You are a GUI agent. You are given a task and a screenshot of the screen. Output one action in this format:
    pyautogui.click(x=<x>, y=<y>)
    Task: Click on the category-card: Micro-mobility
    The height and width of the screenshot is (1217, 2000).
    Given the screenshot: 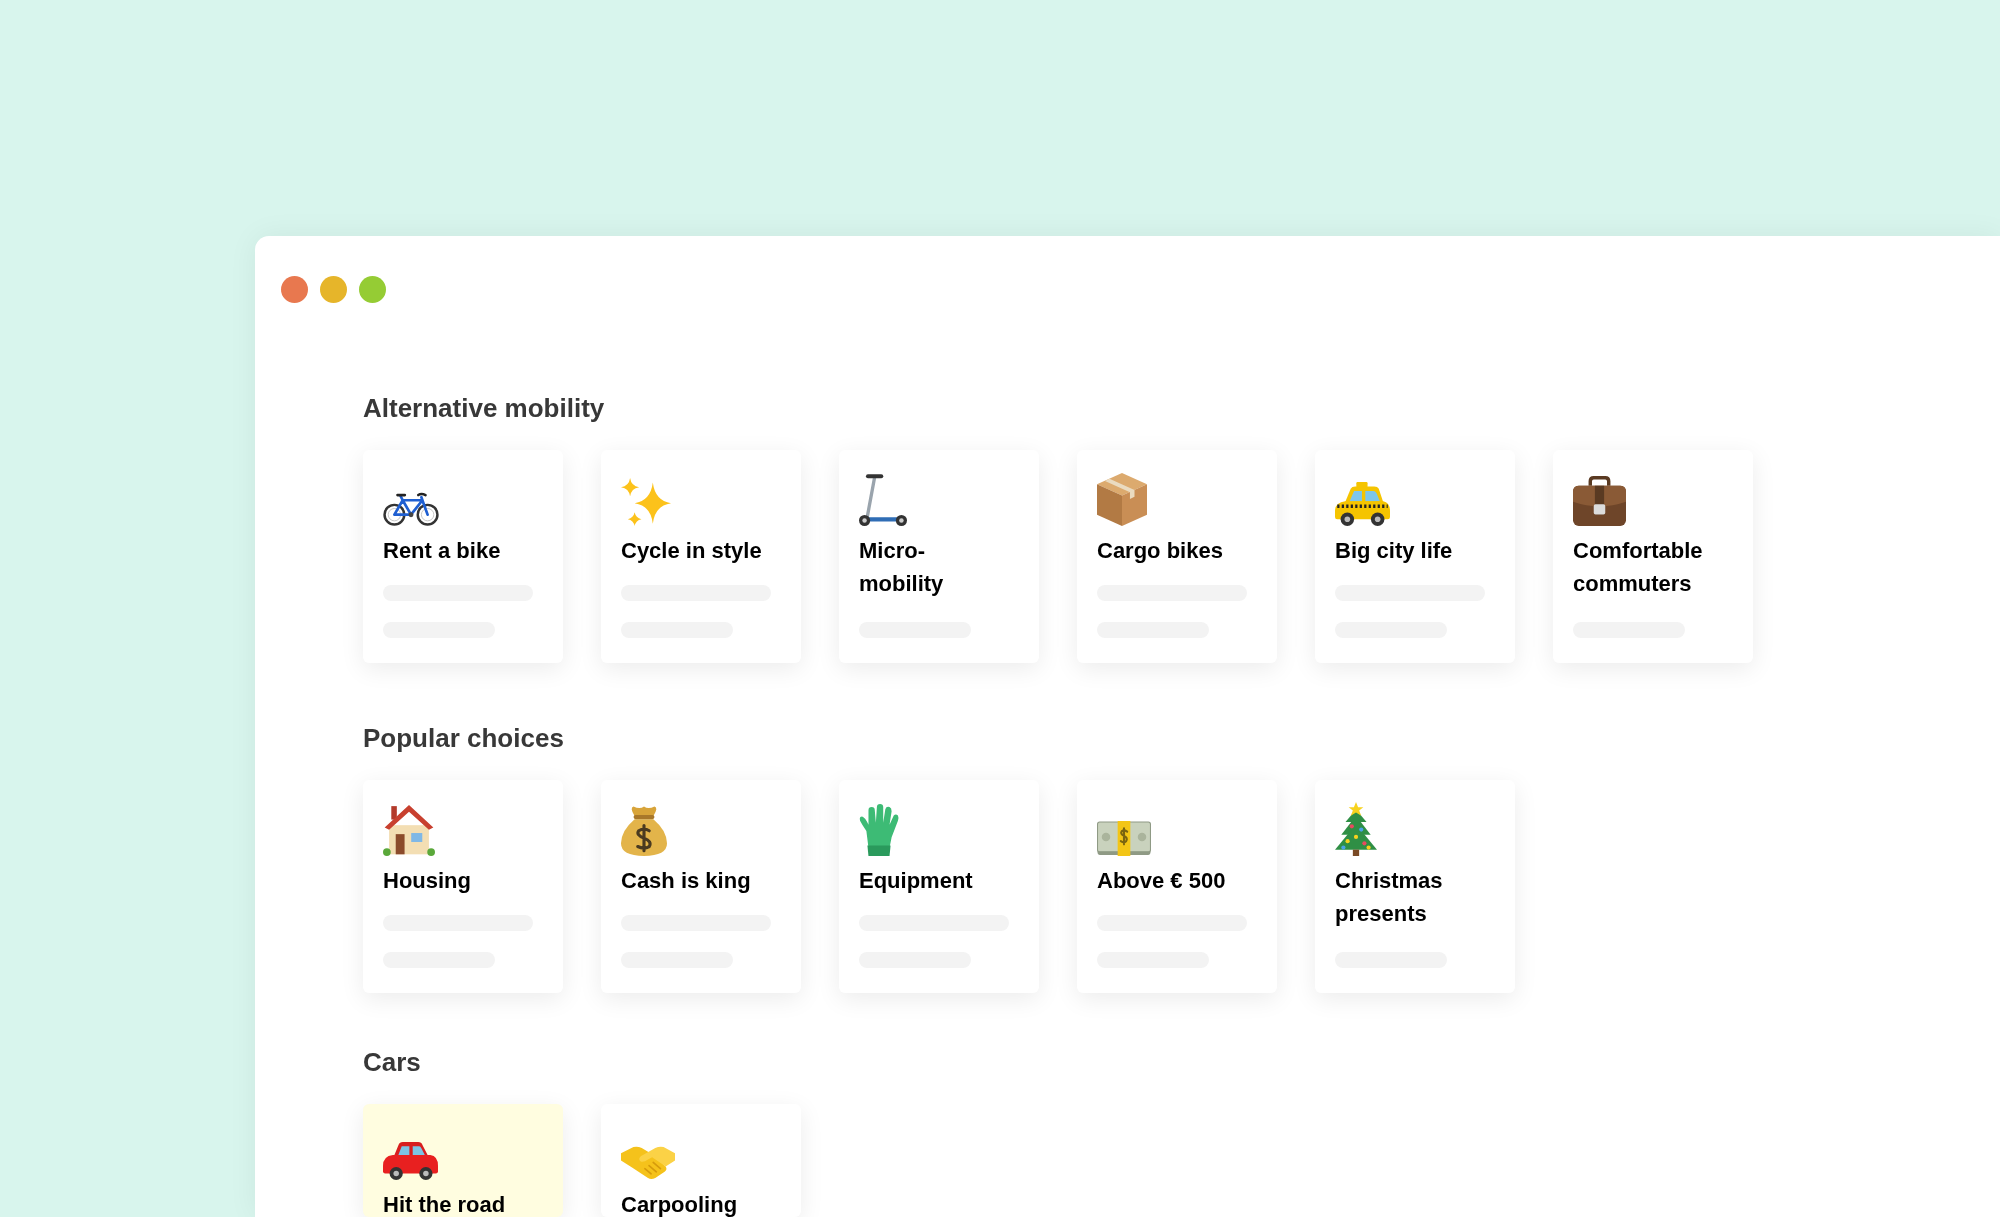 What is the action you would take?
    pyautogui.click(x=939, y=556)
    